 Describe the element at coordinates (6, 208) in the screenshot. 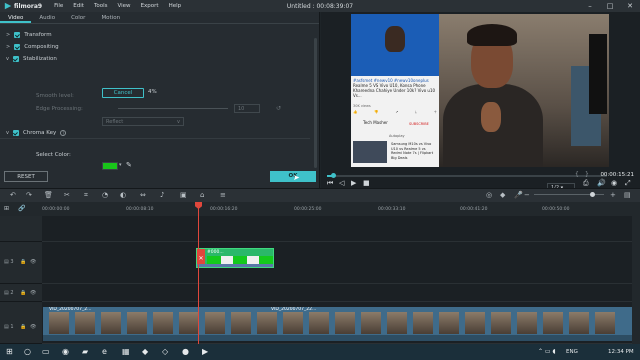

I see `add-track-icon: ⊞` at that location.